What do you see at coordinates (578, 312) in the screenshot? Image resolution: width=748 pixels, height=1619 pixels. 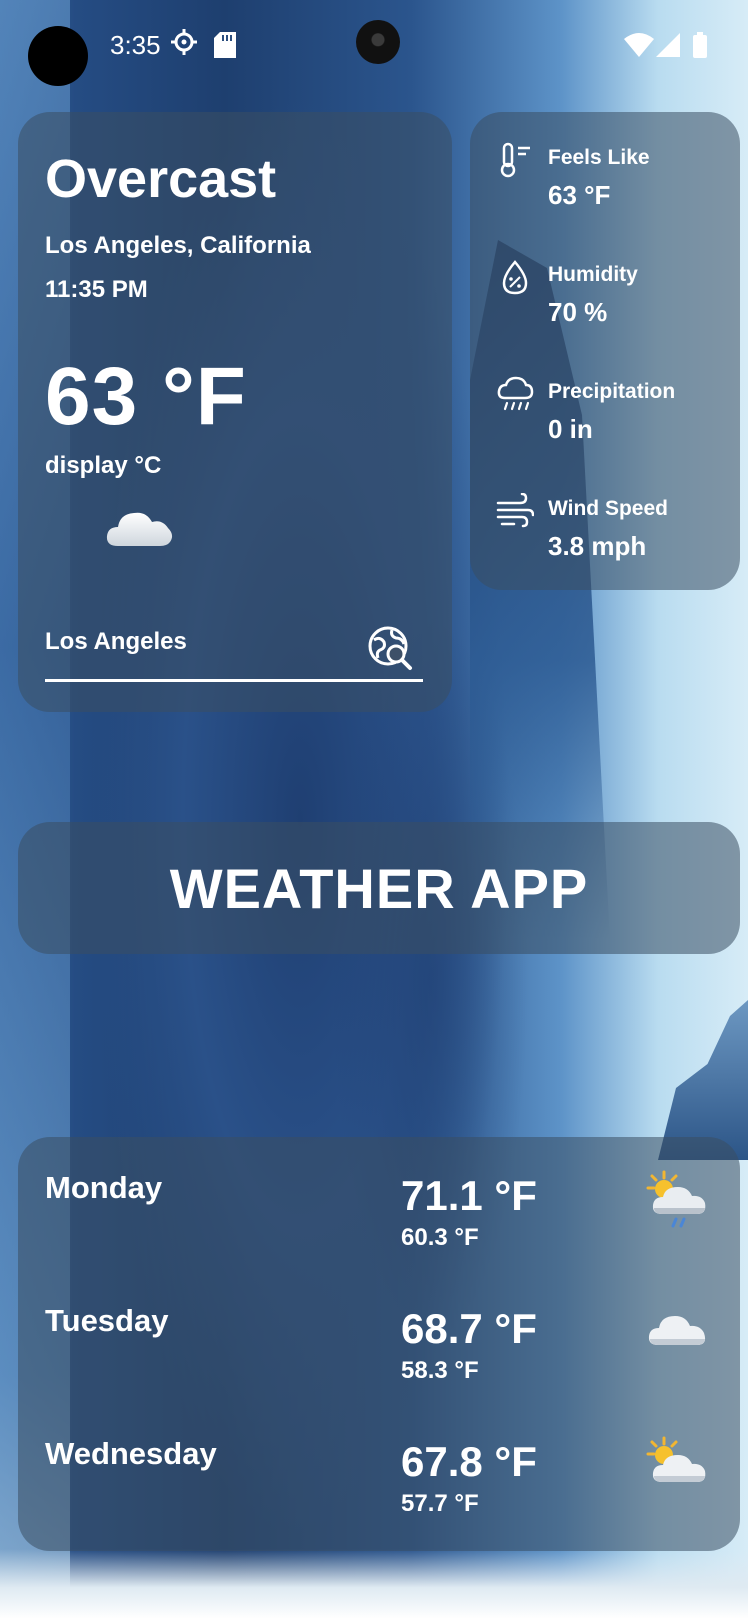 I see `detail-value: 70 %` at bounding box center [578, 312].